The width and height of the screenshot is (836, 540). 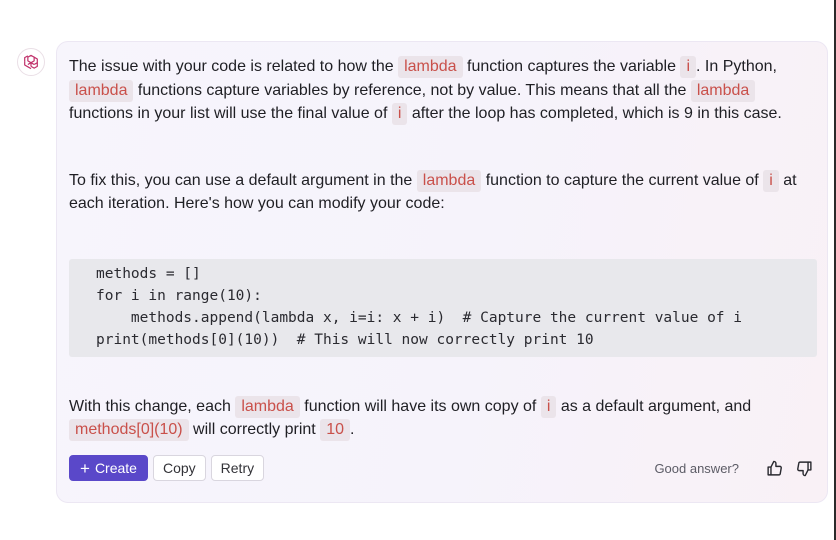 What do you see at coordinates (115, 468) in the screenshot?
I see `create-button-label: Create` at bounding box center [115, 468].